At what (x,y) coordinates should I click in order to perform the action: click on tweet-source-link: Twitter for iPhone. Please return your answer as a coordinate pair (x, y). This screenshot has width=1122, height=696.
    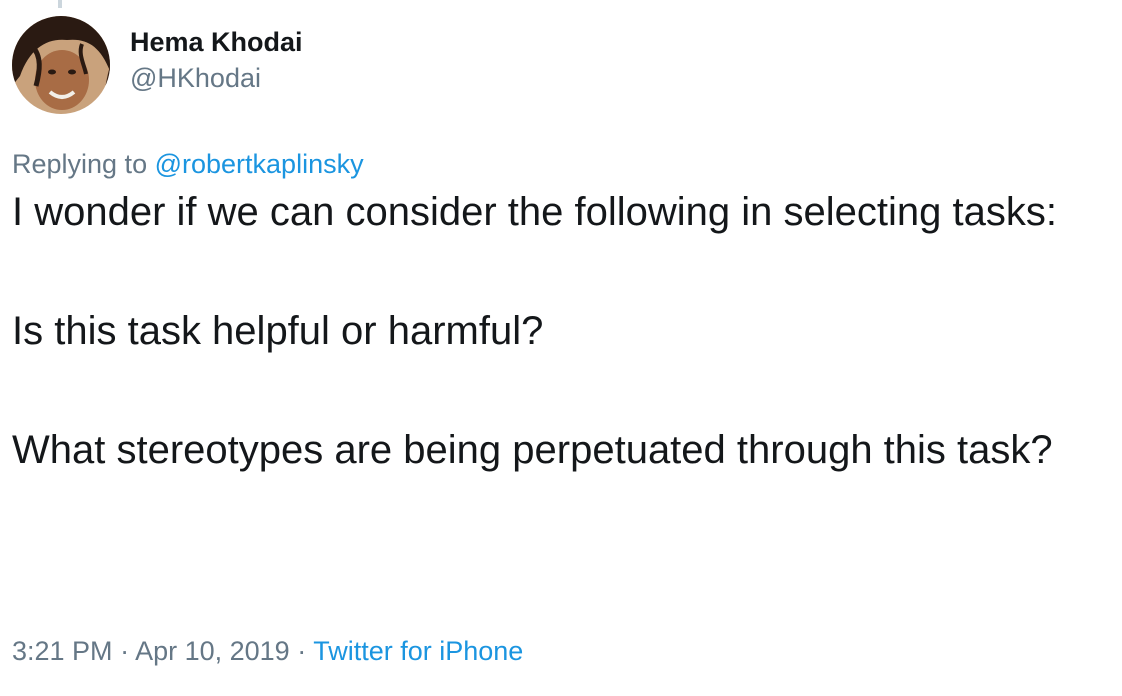
    Looking at the image, I should click on (418, 651).